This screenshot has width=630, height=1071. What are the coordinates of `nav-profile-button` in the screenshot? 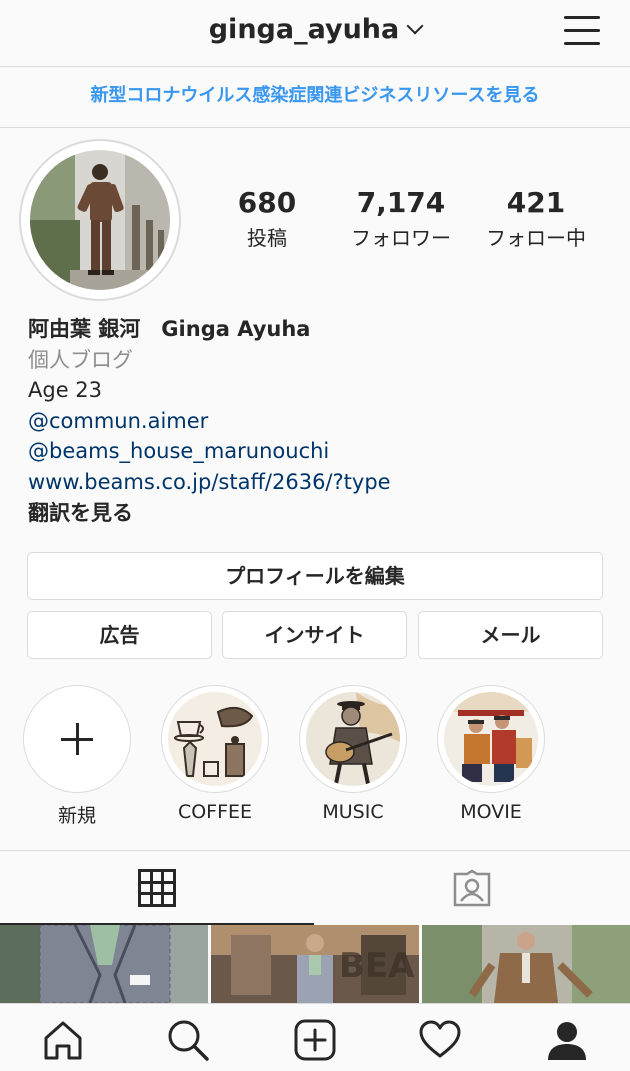 It's located at (567, 1040).